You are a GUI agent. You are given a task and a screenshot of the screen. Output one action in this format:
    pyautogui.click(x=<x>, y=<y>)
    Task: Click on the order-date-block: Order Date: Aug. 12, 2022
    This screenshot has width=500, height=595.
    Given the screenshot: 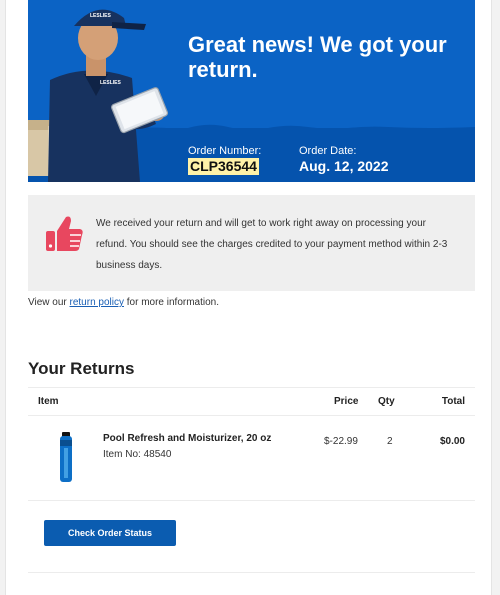 What is the action you would take?
    pyautogui.click(x=344, y=160)
    